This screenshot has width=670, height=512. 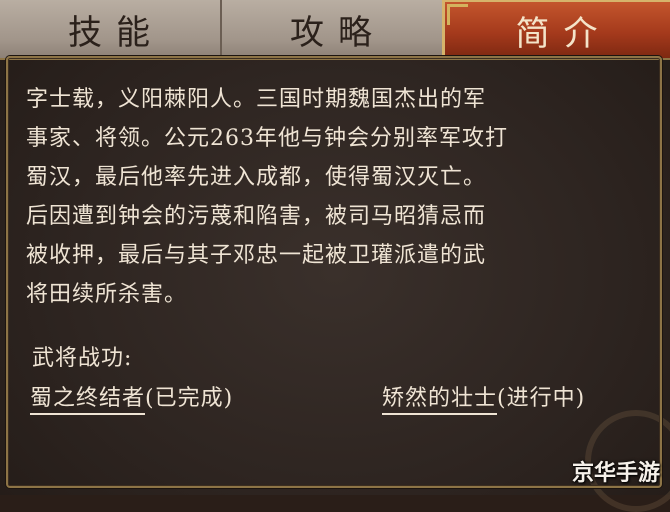 I want to click on watermark-logo: 京华手游, so click(x=615, y=473).